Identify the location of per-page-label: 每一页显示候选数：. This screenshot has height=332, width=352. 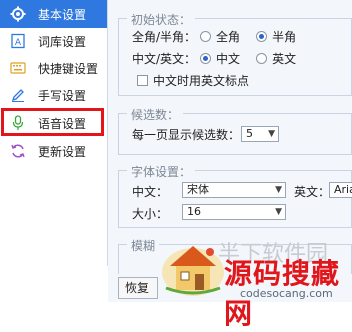
(186, 135).